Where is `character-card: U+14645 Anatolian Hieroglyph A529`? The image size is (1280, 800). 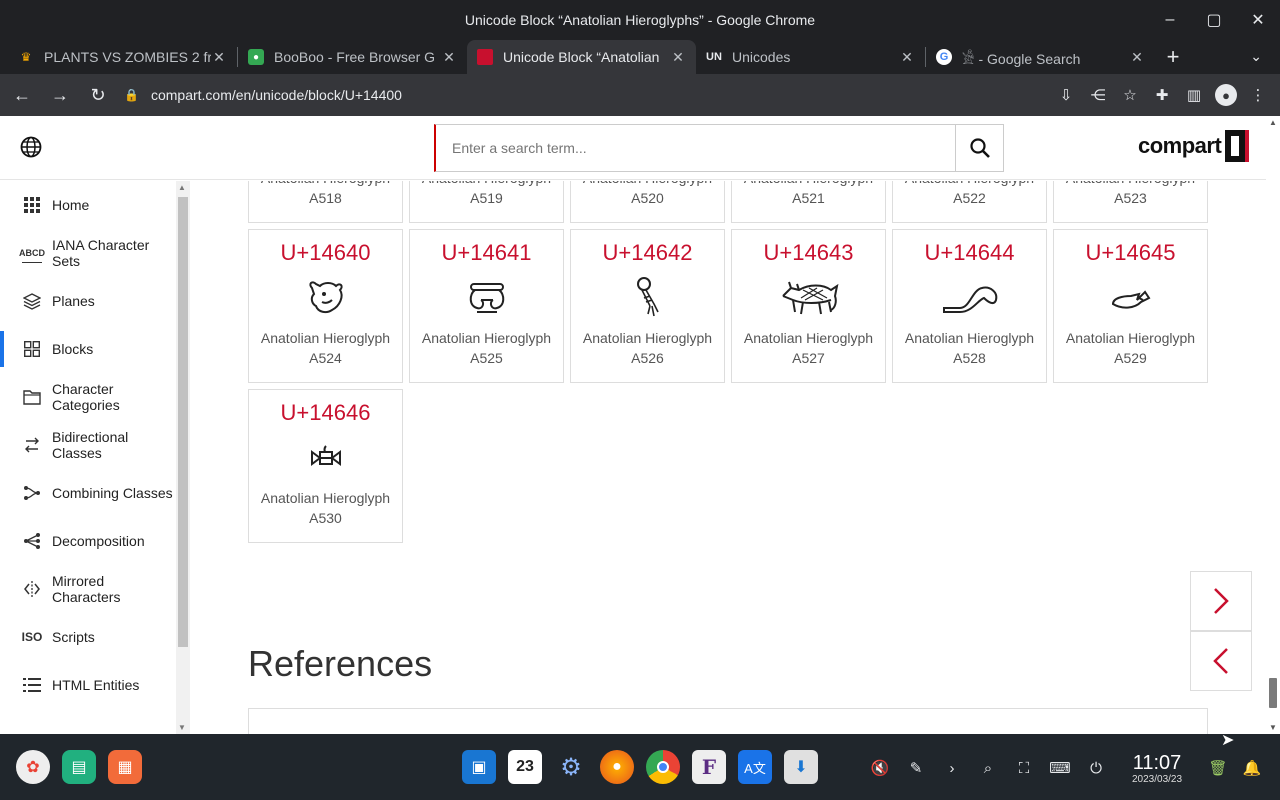
character-card: U+14645 Anatolian Hieroglyph A529 is located at coordinates (1130, 306).